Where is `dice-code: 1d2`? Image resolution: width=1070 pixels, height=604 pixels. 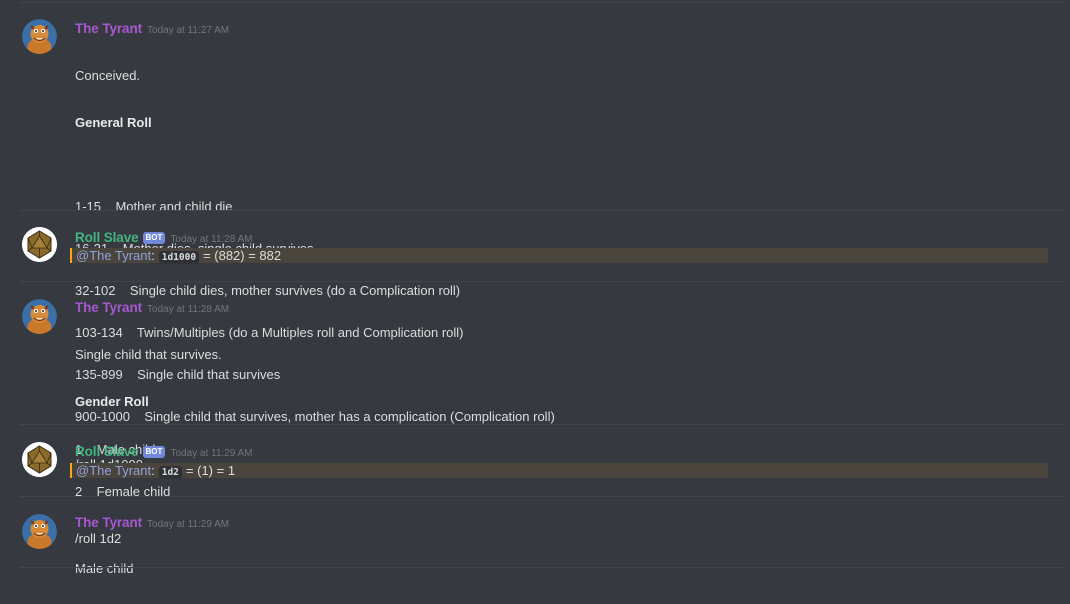 dice-code: 1d2 is located at coordinates (170, 472).